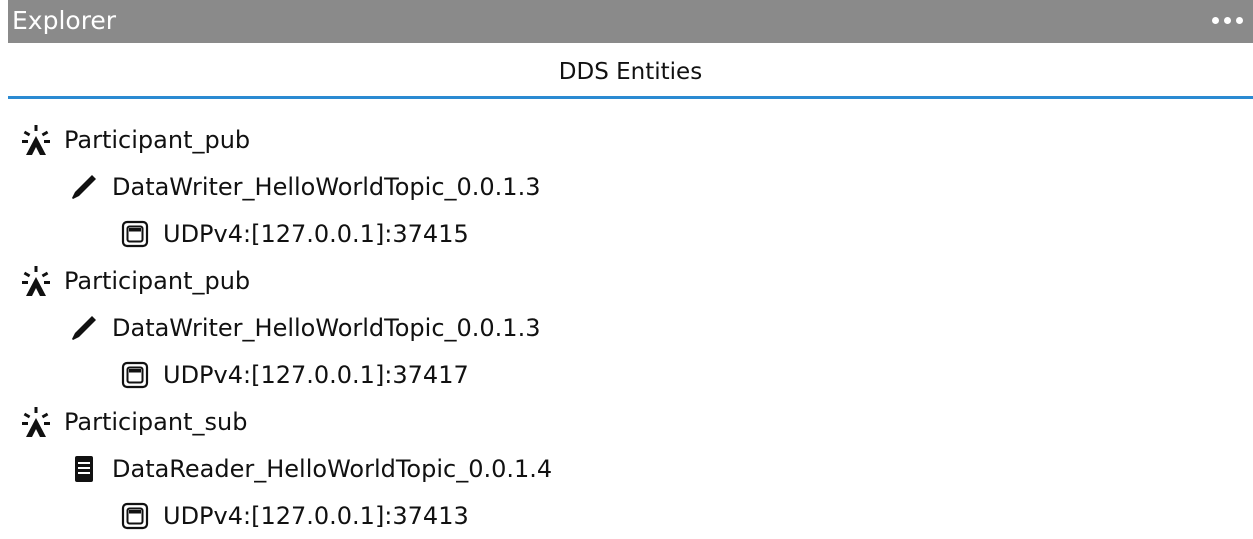  What do you see at coordinates (626, 374) in the screenshot?
I see `tree-item-locator: UDPv4:[127.0.0.1]:37417` at bounding box center [626, 374].